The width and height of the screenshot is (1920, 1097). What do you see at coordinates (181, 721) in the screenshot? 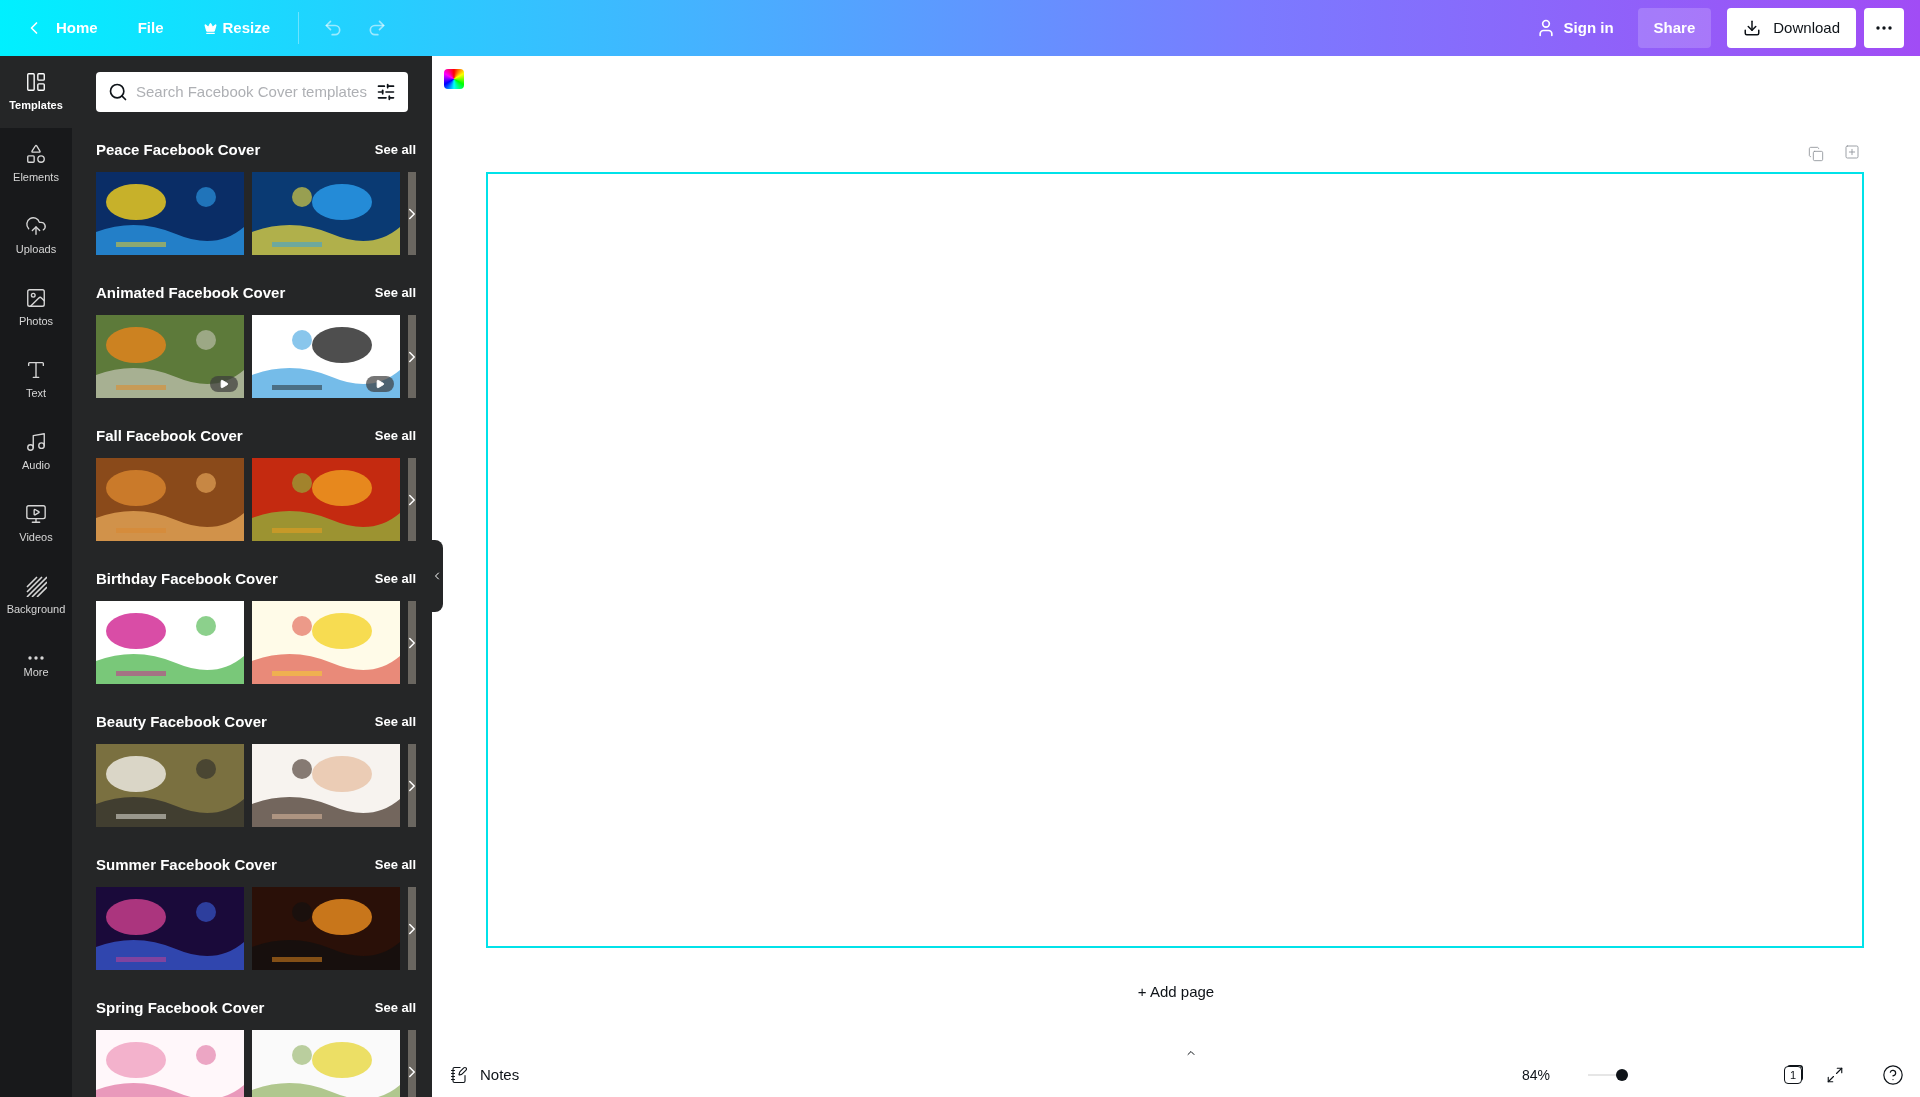
I see `section-title: Beauty Facebook Cover` at bounding box center [181, 721].